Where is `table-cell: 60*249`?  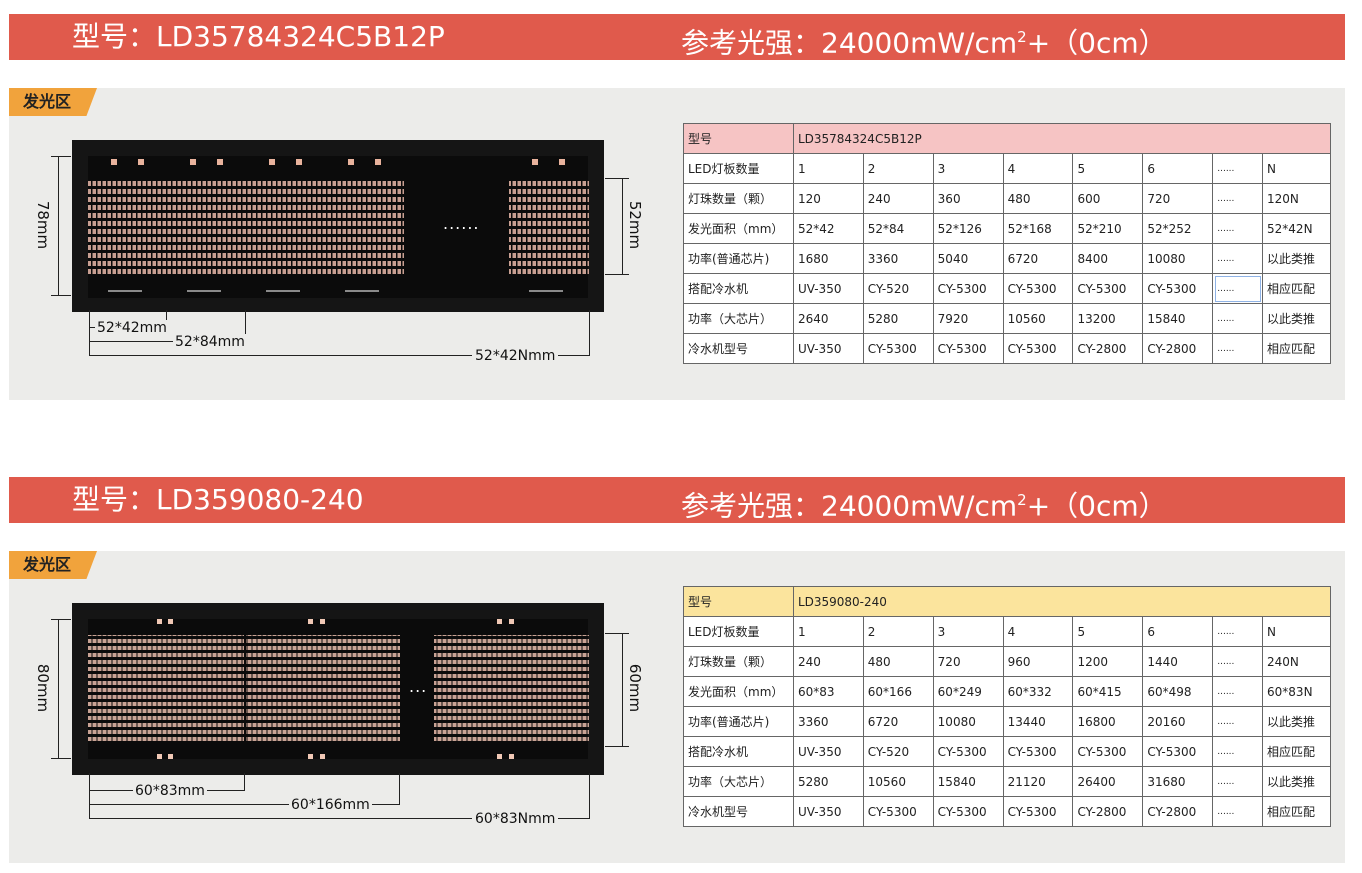 table-cell: 60*249 is located at coordinates (968, 691).